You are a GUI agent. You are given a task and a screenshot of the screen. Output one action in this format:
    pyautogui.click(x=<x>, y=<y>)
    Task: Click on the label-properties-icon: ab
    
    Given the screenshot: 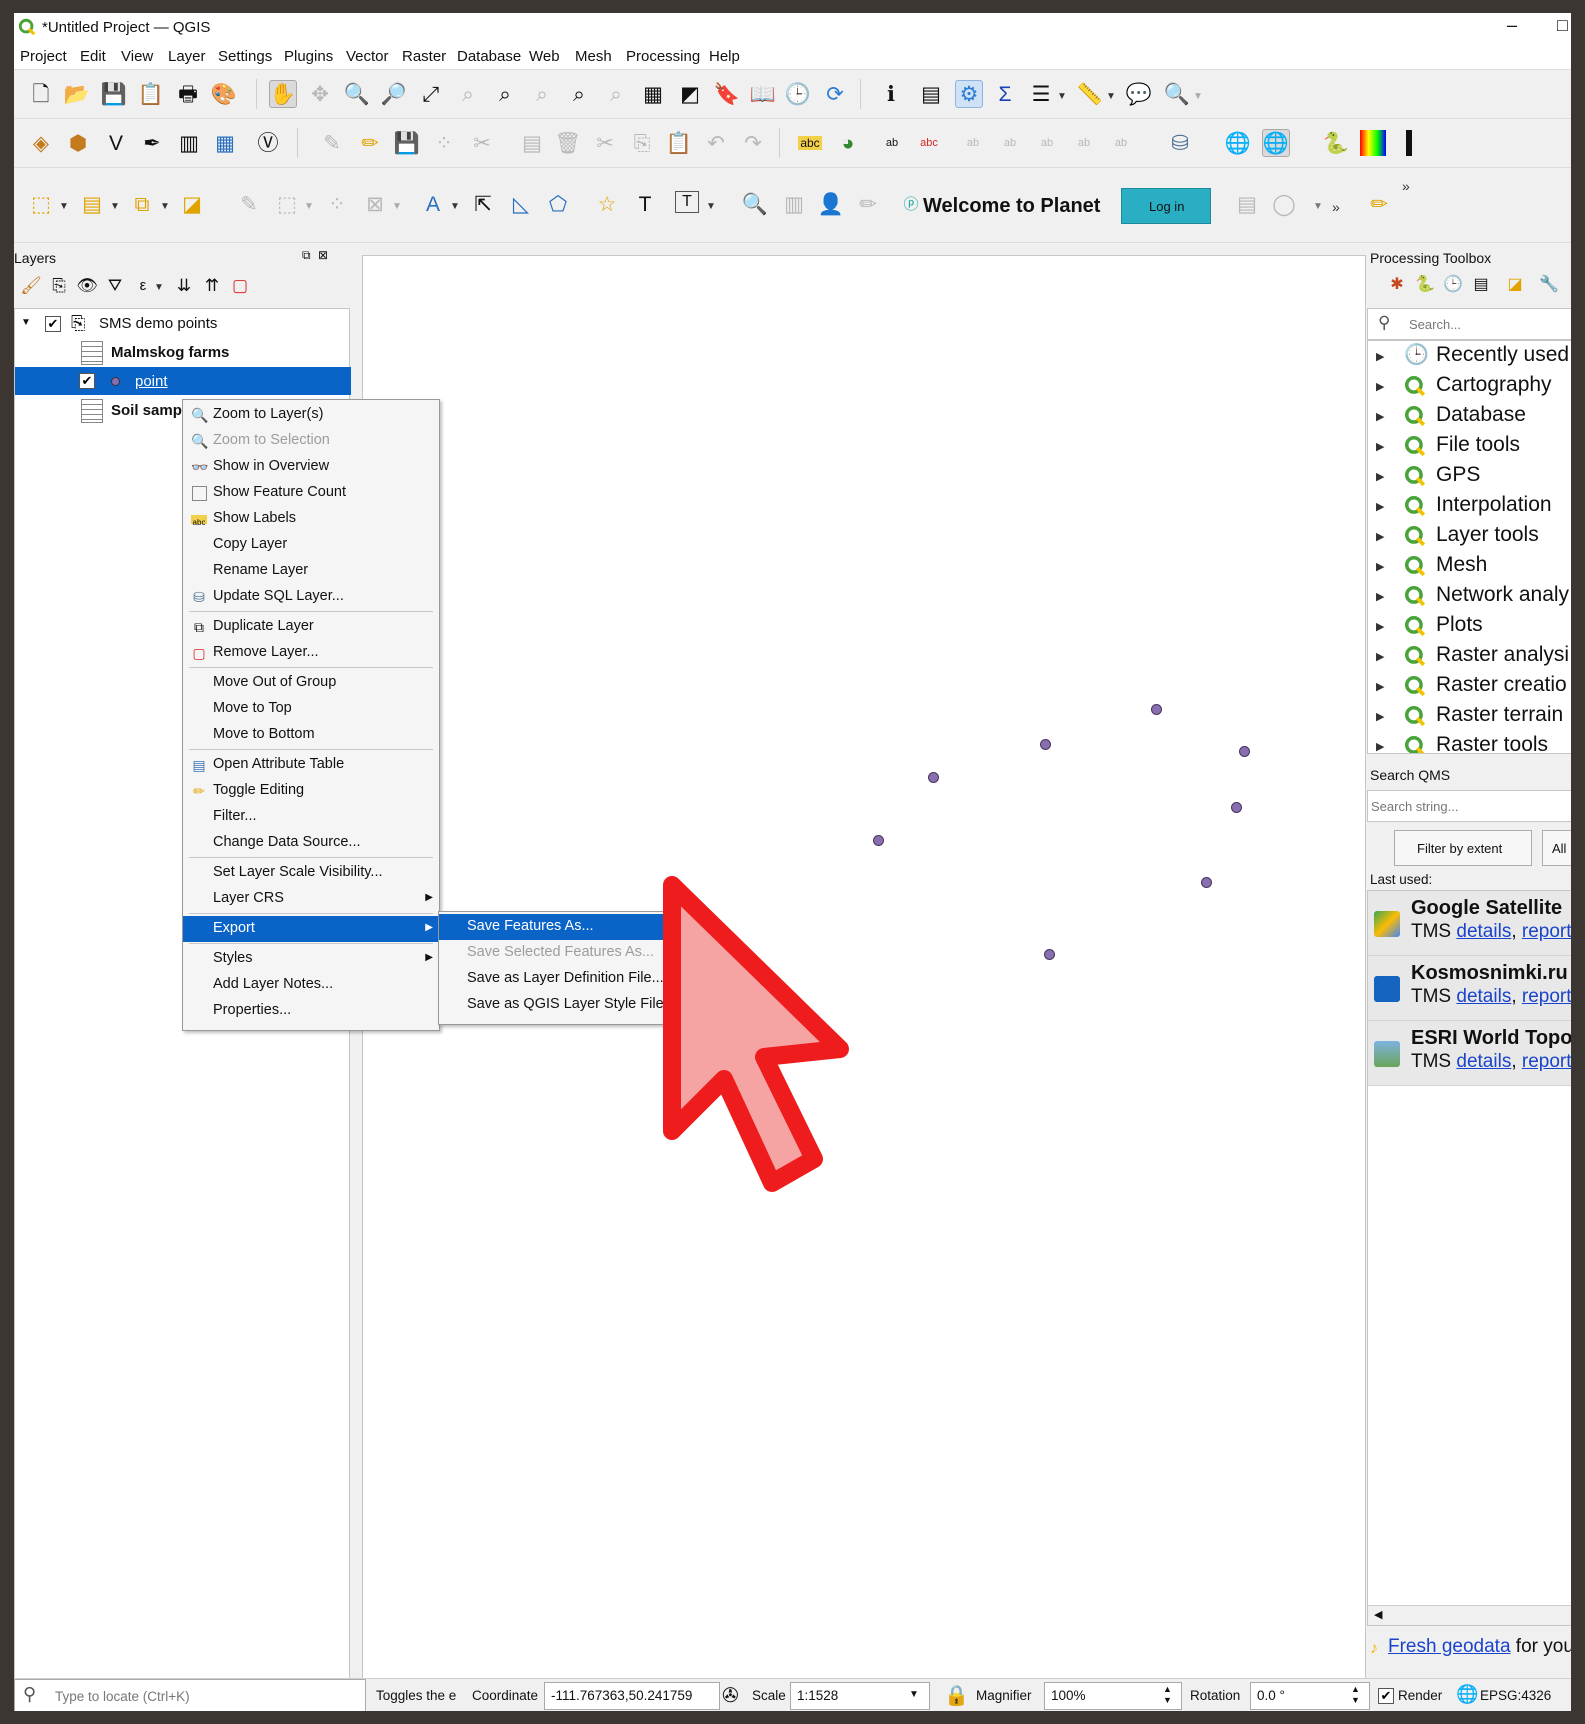 What is the action you would take?
    pyautogui.click(x=1121, y=143)
    